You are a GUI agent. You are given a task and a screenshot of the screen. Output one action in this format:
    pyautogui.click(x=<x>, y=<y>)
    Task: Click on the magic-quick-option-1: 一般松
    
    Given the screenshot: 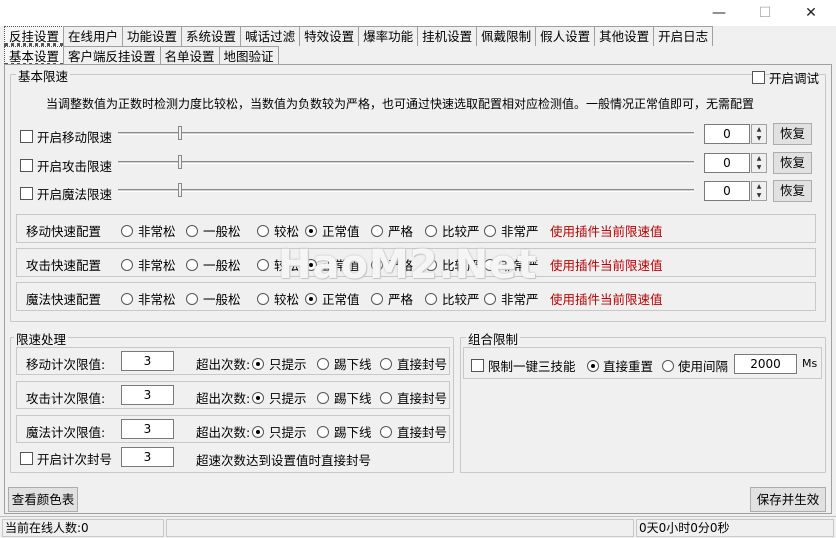 What is the action you would take?
    pyautogui.click(x=213, y=298)
    